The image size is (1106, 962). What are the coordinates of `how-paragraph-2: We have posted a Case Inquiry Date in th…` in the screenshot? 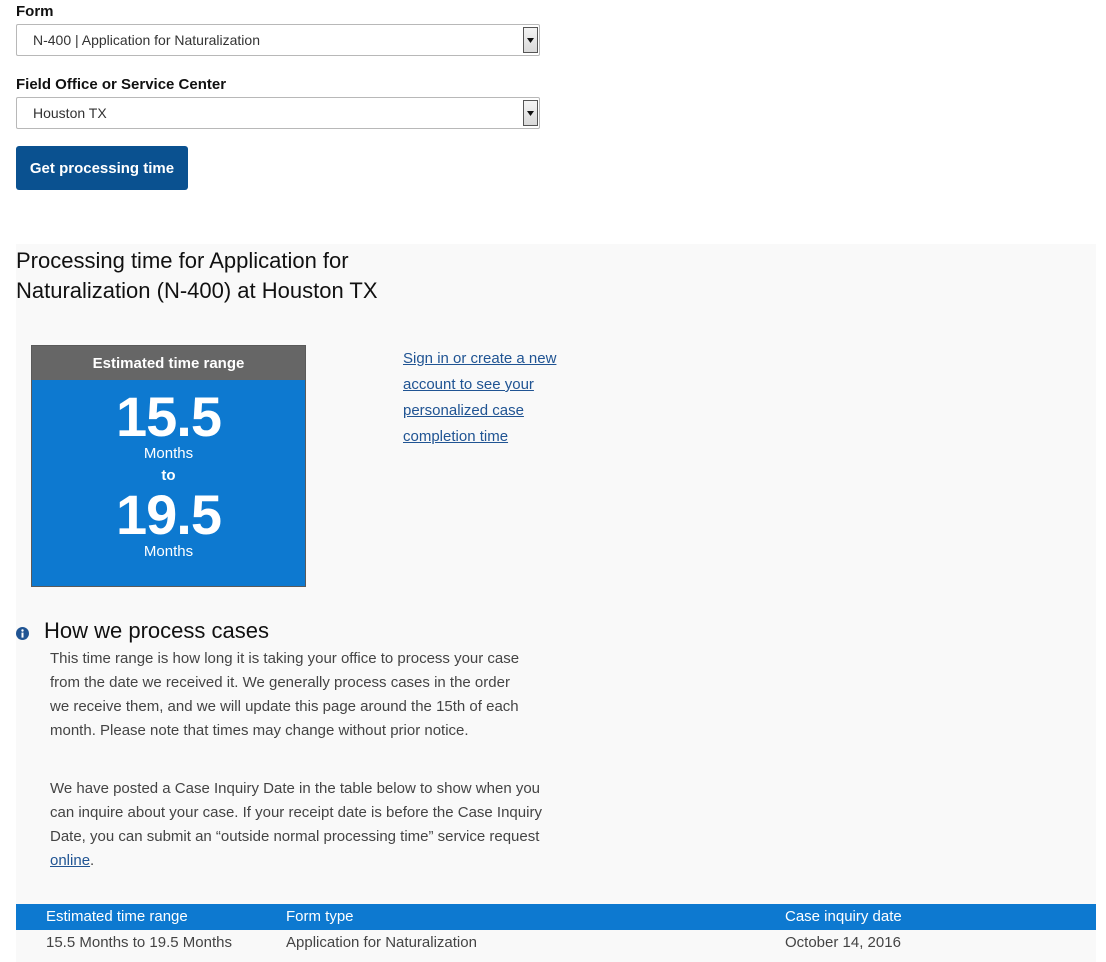 It's located at (297, 825).